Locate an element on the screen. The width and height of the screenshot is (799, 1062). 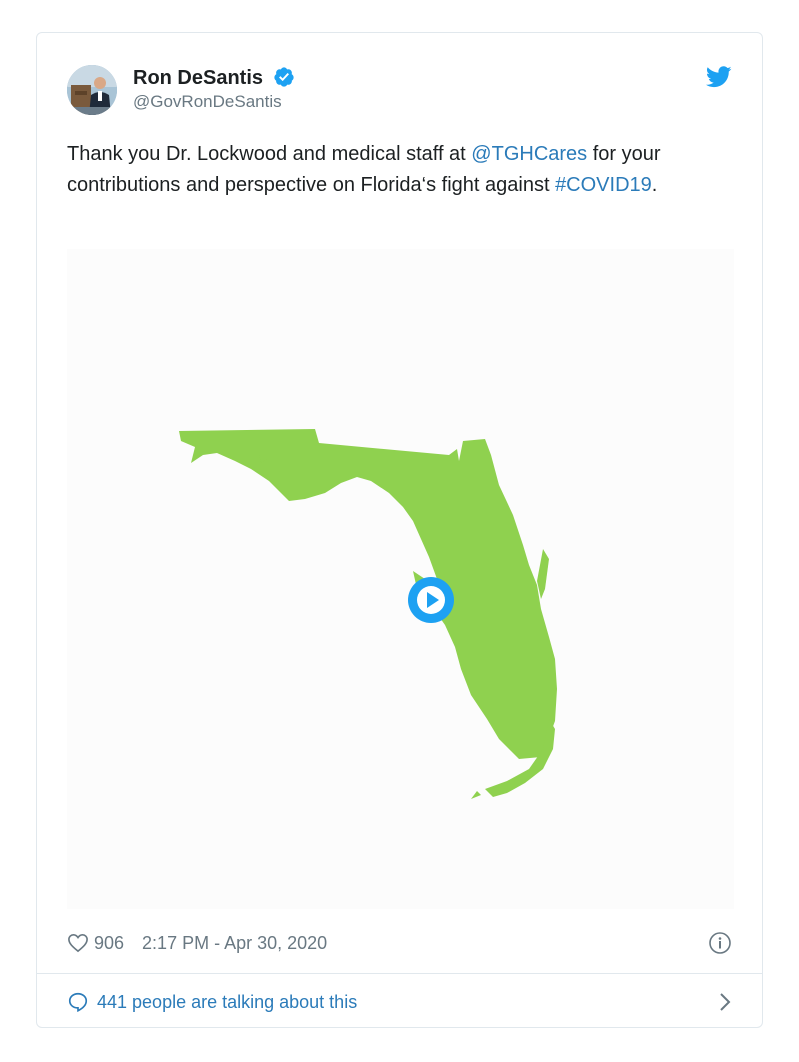
twitter-bird-icon is located at coordinates (719, 77).